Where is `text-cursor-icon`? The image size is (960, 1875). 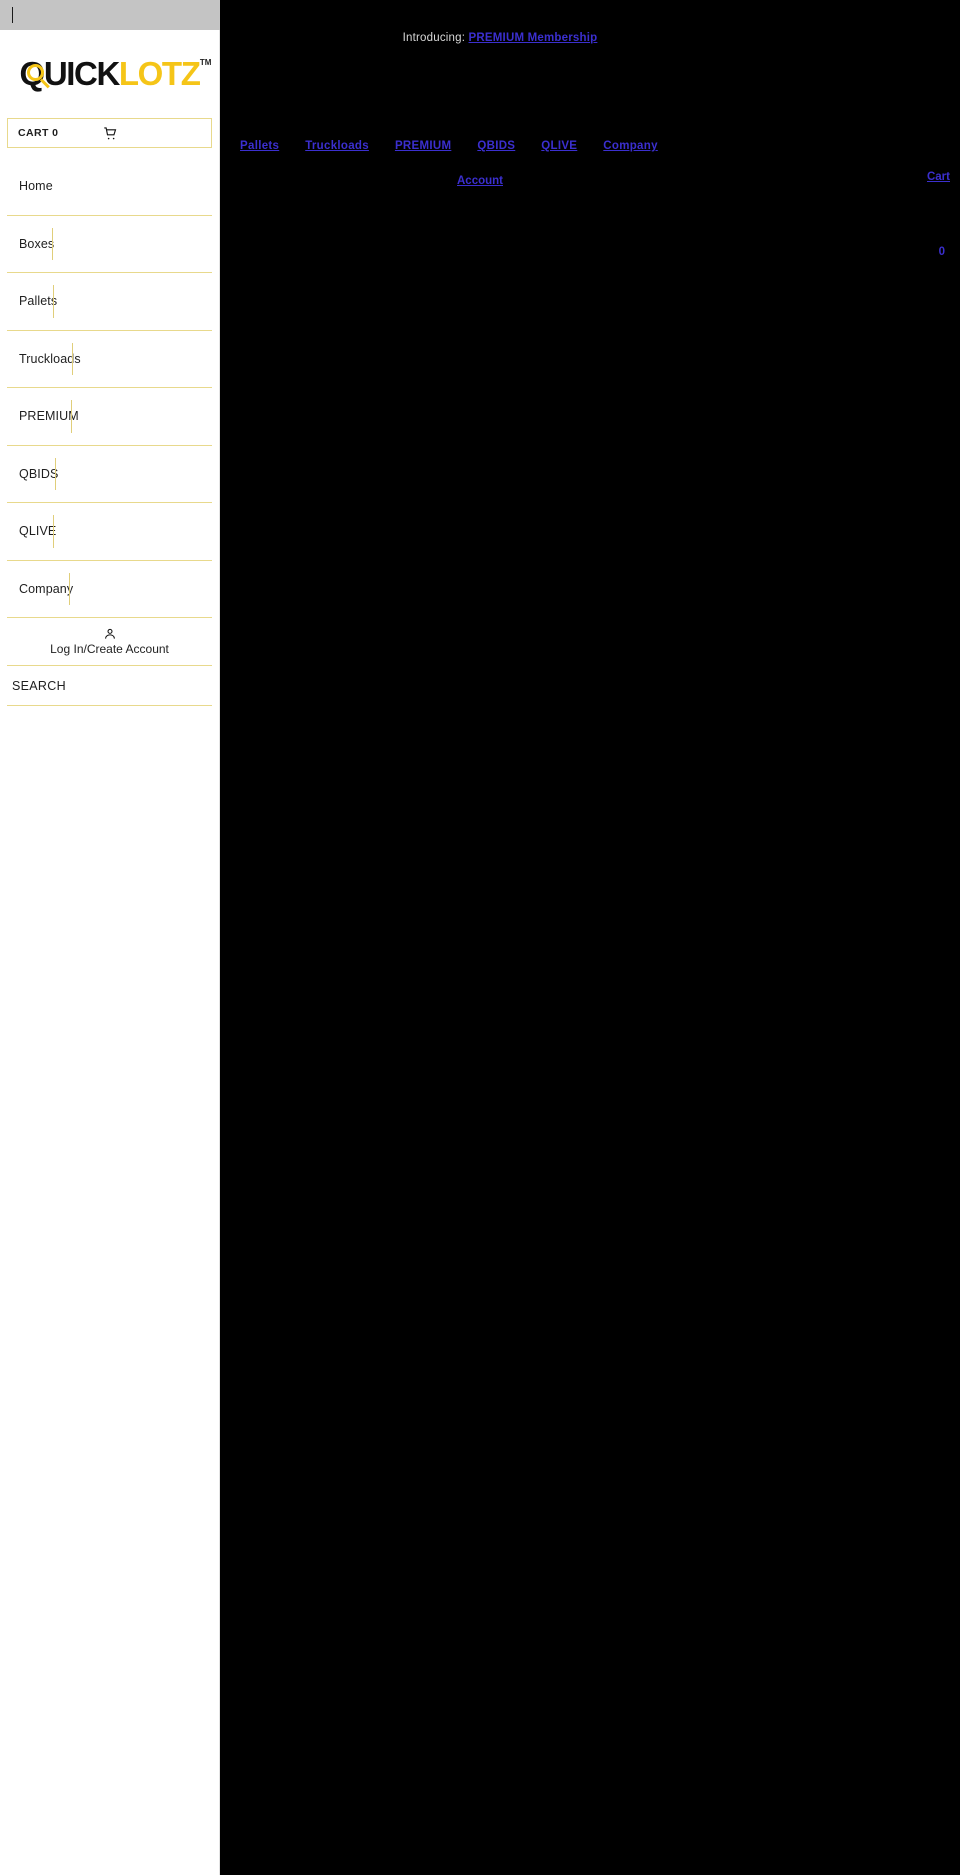
text-cursor-icon is located at coordinates (12, 15).